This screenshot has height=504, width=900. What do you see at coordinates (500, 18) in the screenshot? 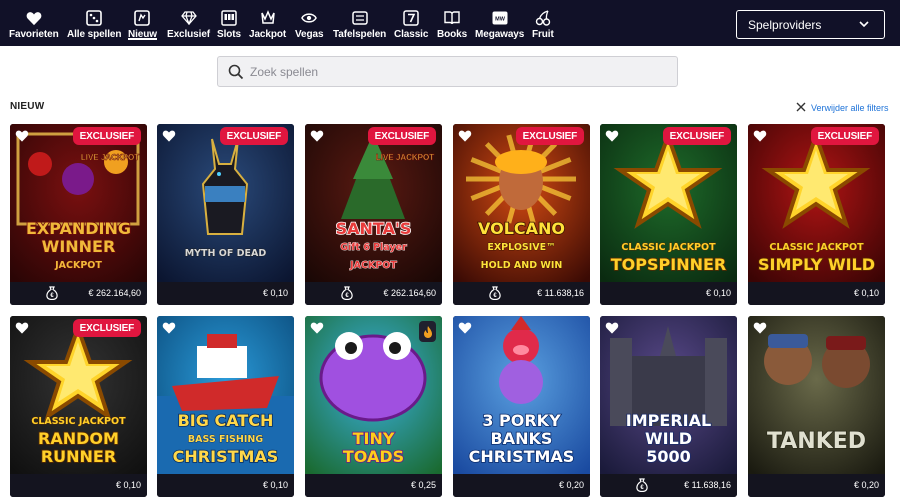
I see `megaways-icon: MW` at bounding box center [500, 18].